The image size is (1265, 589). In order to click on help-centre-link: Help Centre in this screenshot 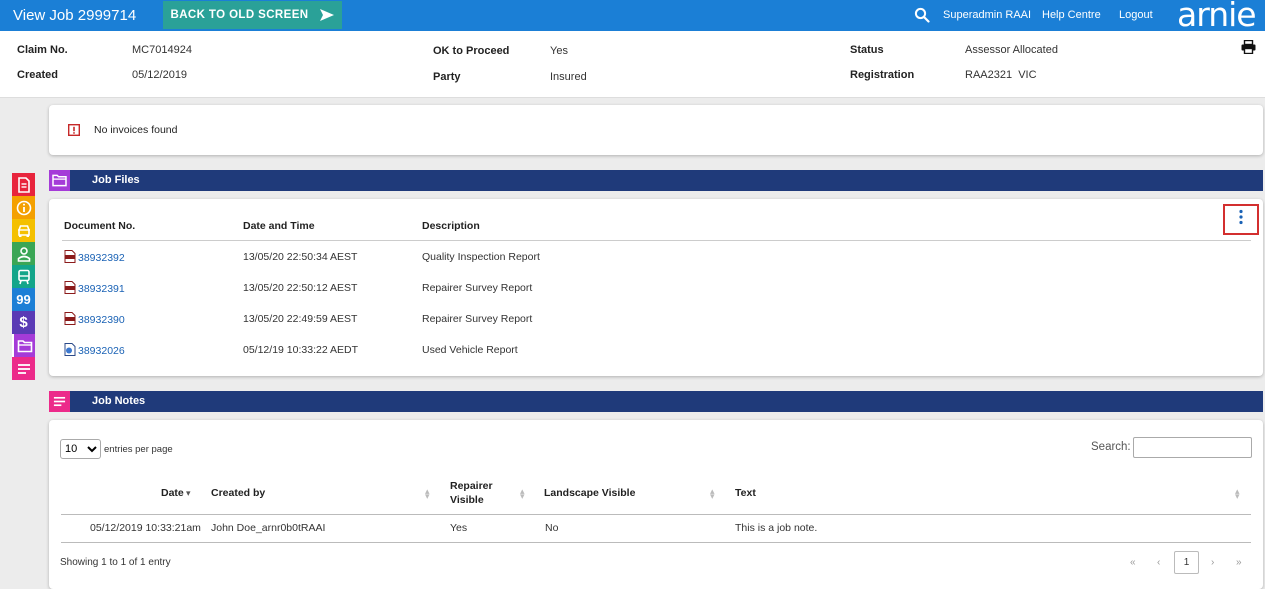, I will do `click(1071, 15)`.